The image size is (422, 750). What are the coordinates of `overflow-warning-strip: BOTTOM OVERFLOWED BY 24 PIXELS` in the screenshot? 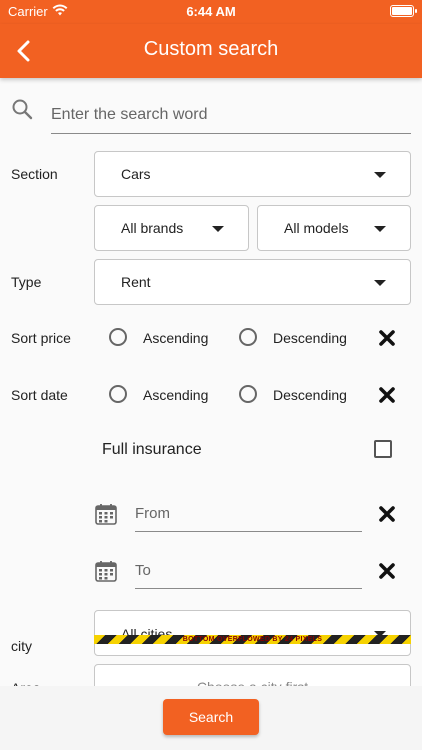 It's located at (252, 639).